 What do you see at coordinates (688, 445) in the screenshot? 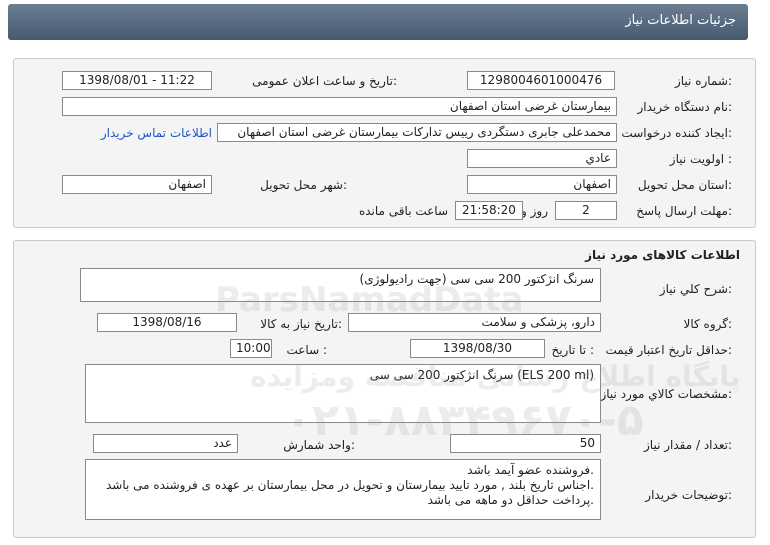
I see `quantity-label: تعداد / مقدار نیاز:` at bounding box center [688, 445].